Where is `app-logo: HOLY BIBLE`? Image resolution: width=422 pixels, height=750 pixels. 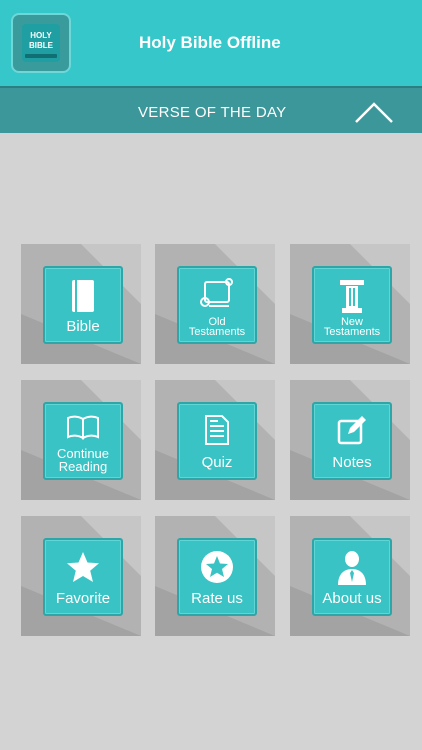 app-logo: HOLY BIBLE is located at coordinates (41, 43).